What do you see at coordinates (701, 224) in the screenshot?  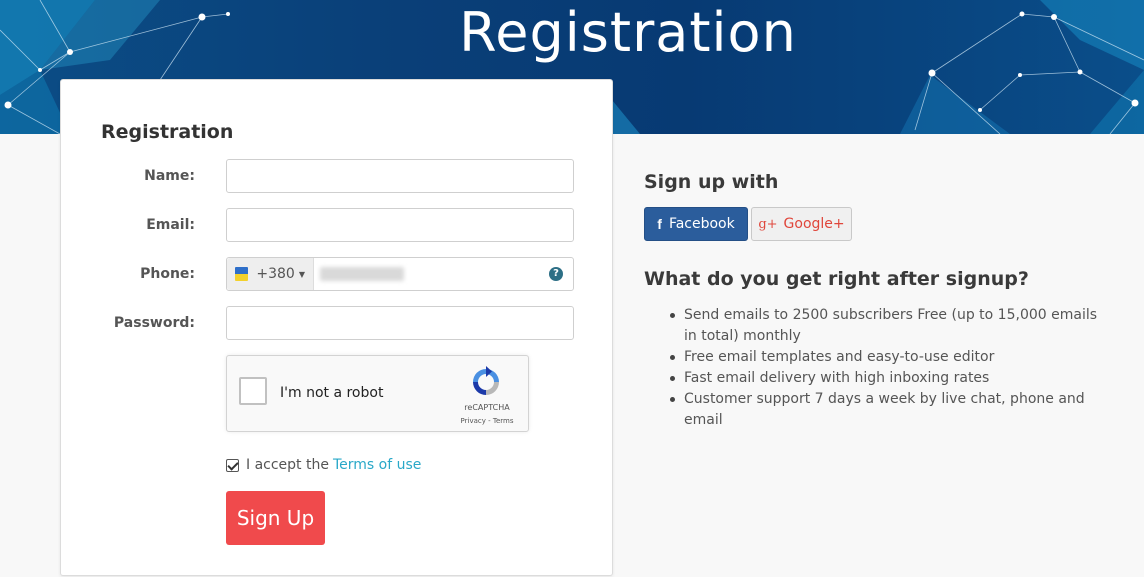 I see `facebook-label: Facebook` at bounding box center [701, 224].